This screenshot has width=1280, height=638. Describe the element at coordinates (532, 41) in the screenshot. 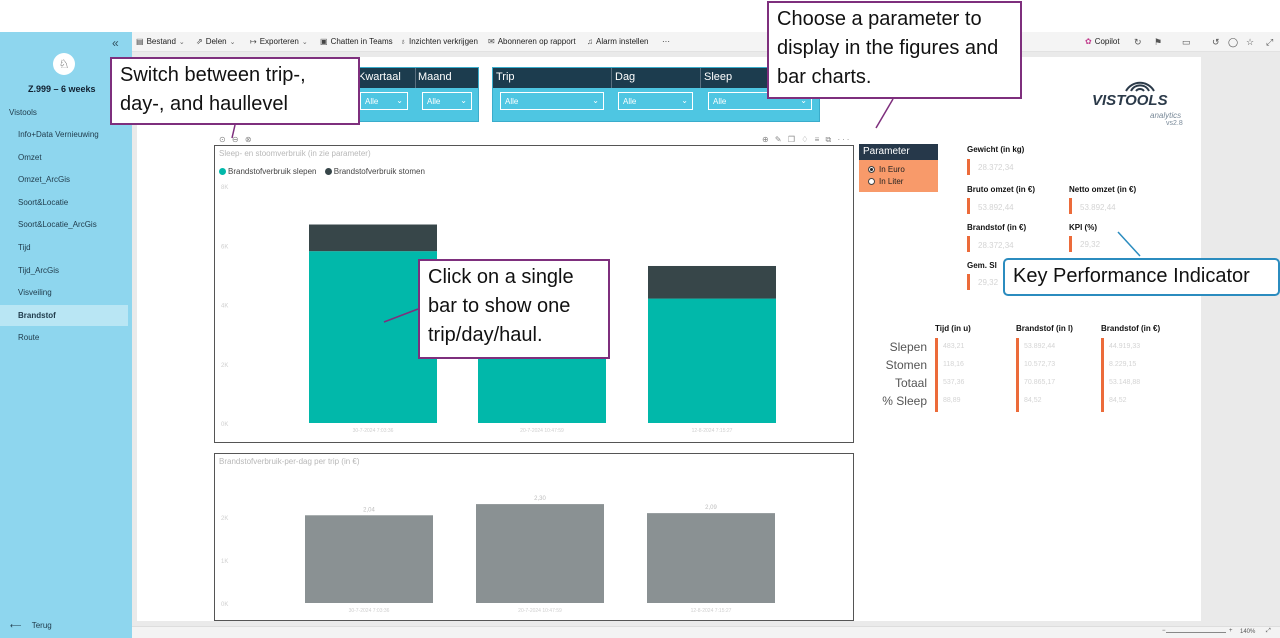

I see `subscribe-button: ✉ Abonneren op rapport` at that location.